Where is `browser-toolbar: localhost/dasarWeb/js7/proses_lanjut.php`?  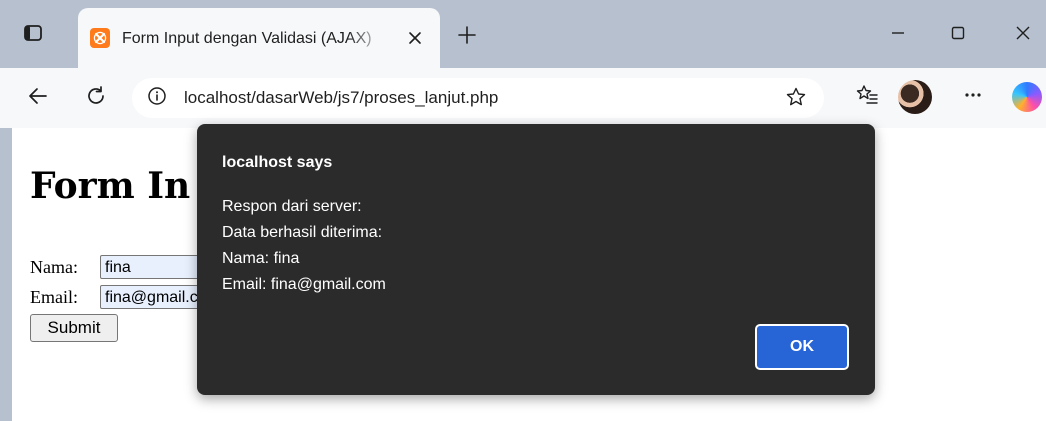
browser-toolbar: localhost/dasarWeb/js7/proses_lanjut.php is located at coordinates (523, 98).